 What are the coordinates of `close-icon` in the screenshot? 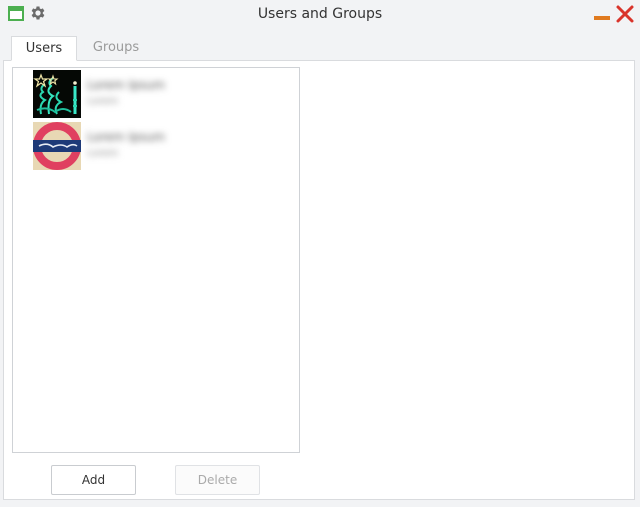 It's located at (625, 14).